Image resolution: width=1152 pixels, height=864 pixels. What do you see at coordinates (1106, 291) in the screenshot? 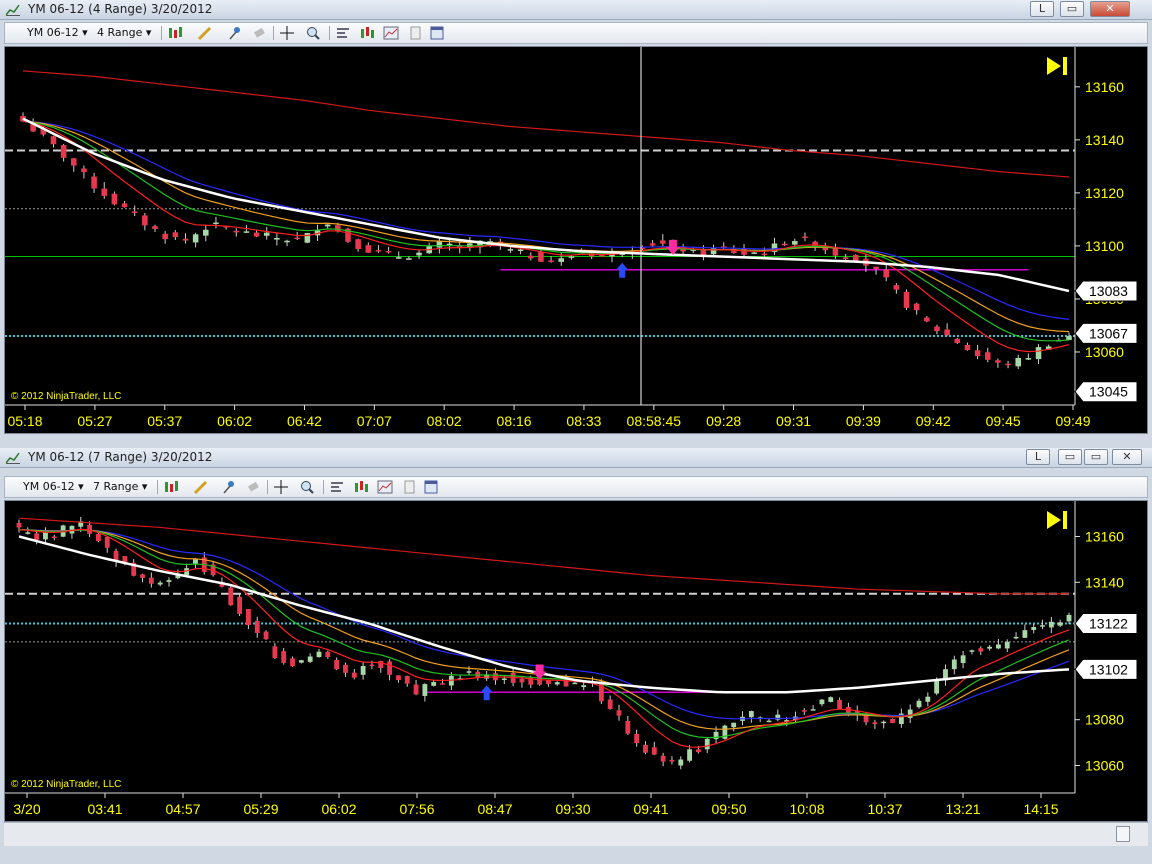
I see `price-marker: 13083` at bounding box center [1106, 291].